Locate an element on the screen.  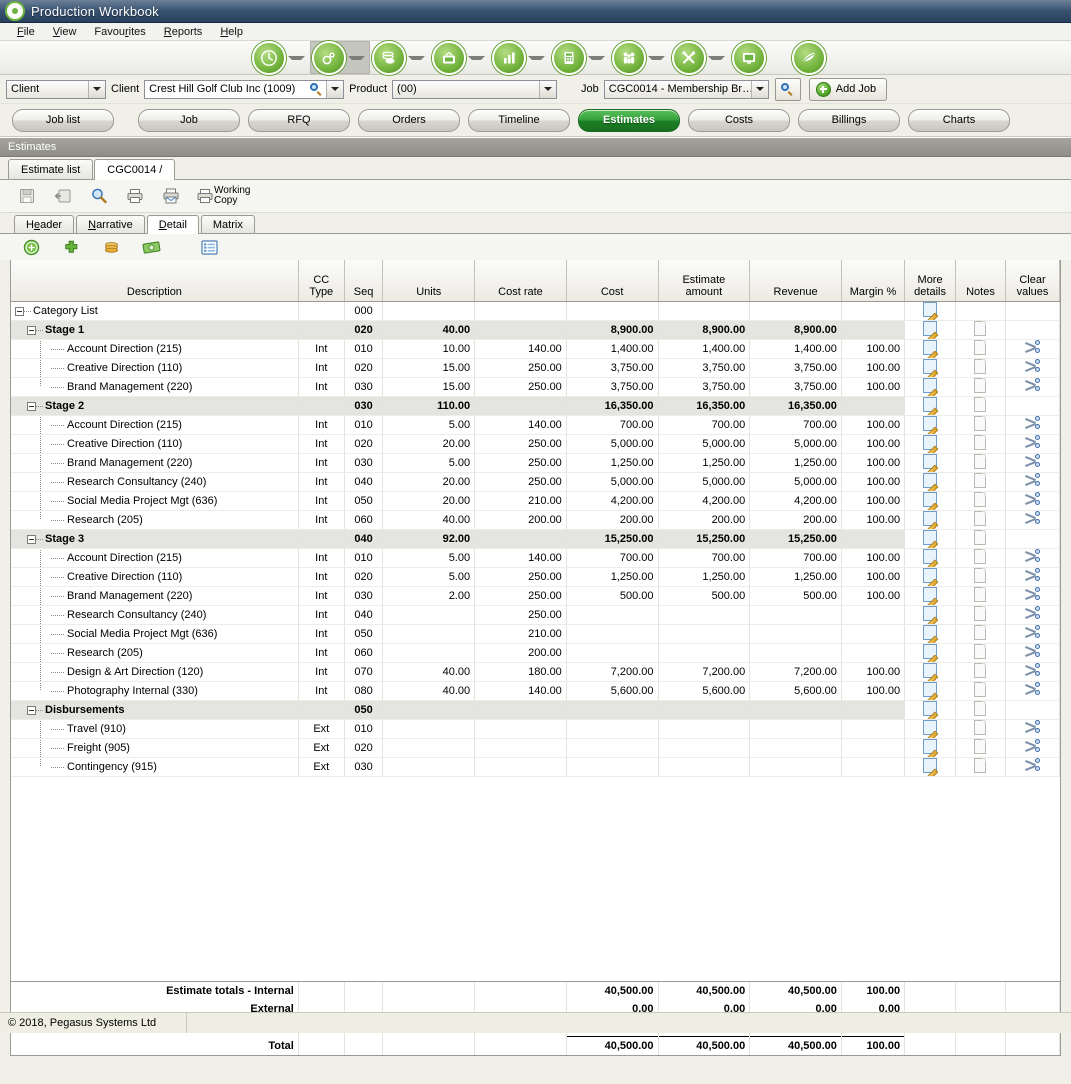
cell-cost: 1,400.00 is located at coordinates (612, 349).